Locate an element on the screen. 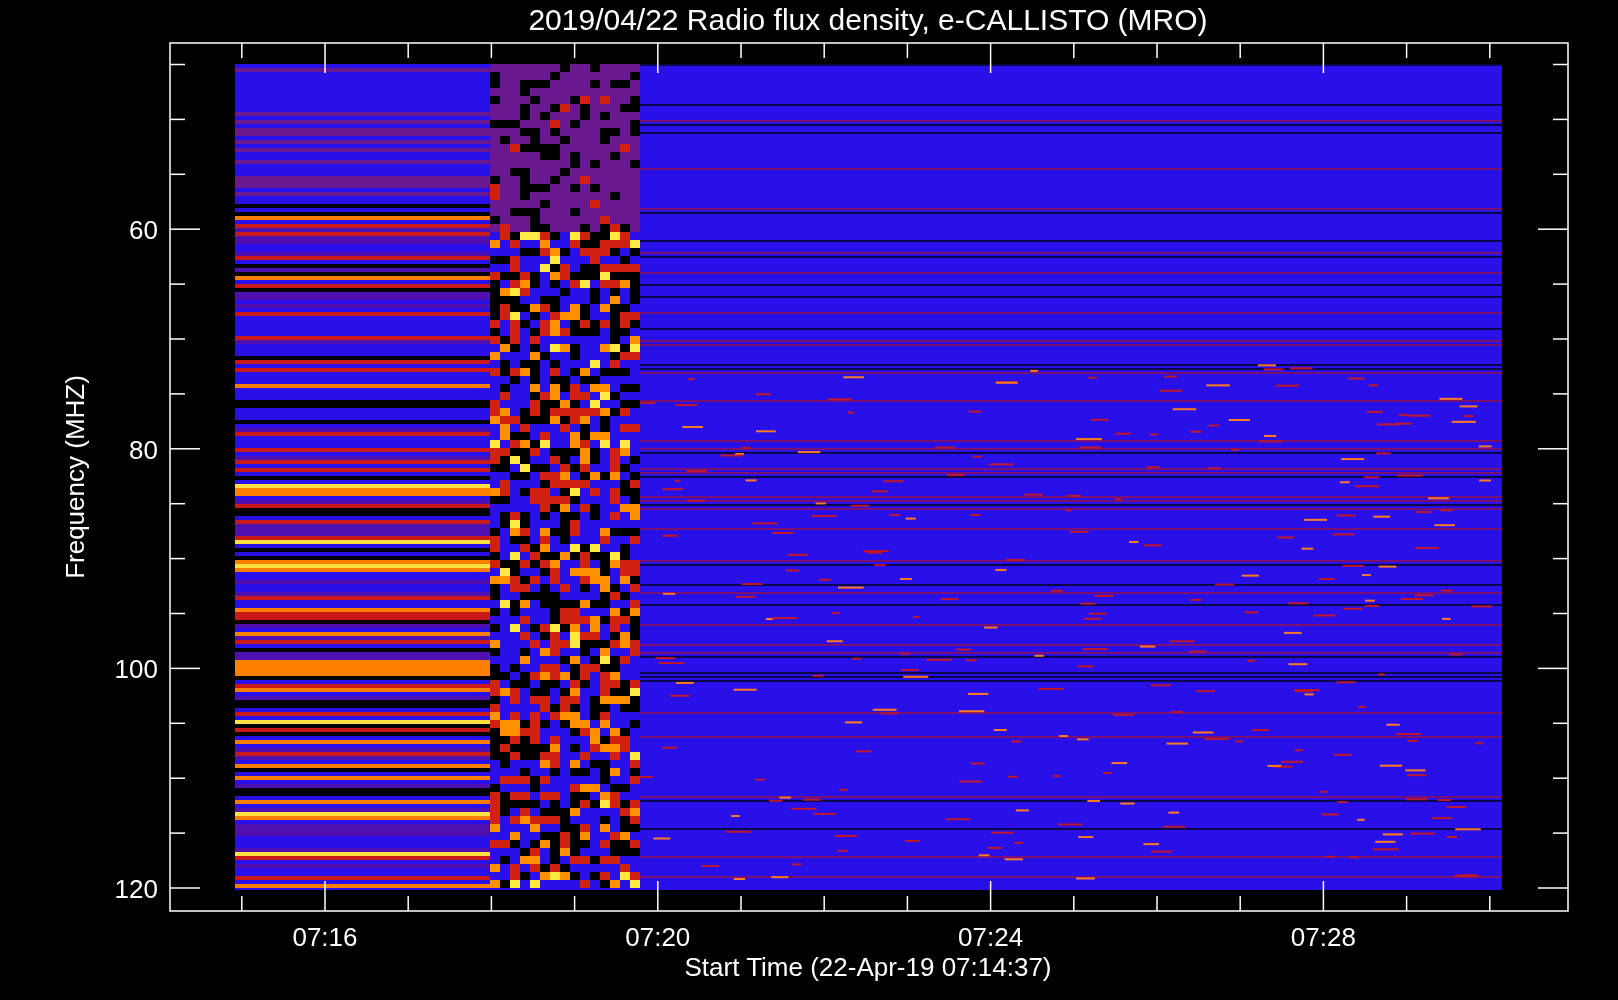 The width and height of the screenshot is (1618, 1000). tick-label: 07:24 is located at coordinates (991, 937).